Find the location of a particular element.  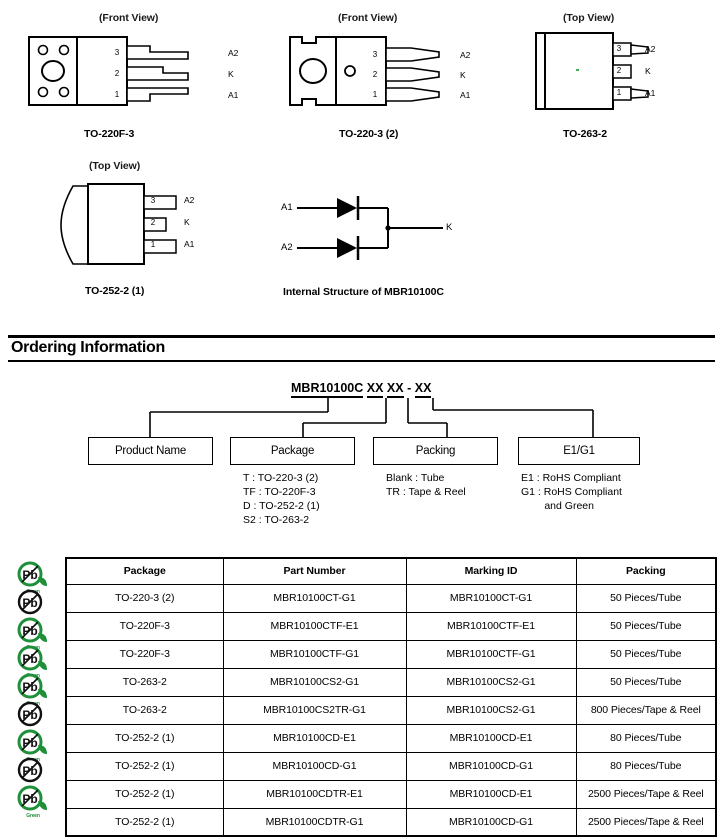

ordering-code-line: MBR10100C XX XX - XX is located at coordinates (361, 389).